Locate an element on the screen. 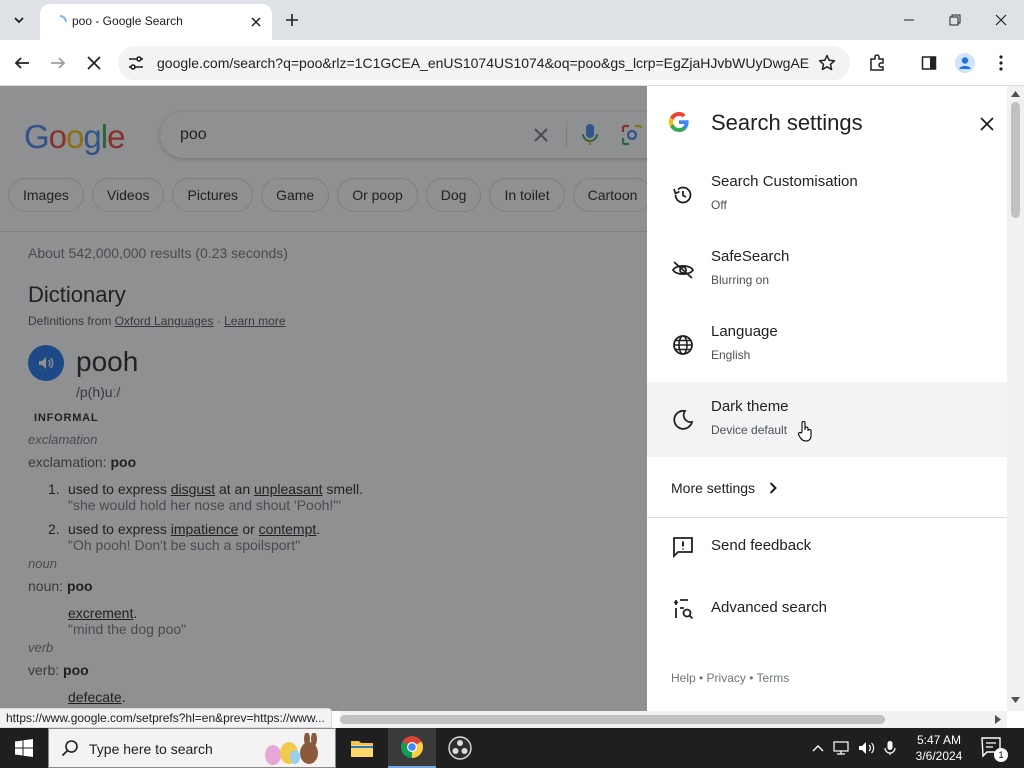 This screenshot has height=768, width=1024. forward-arrow-icon is located at coordinates (58, 63).